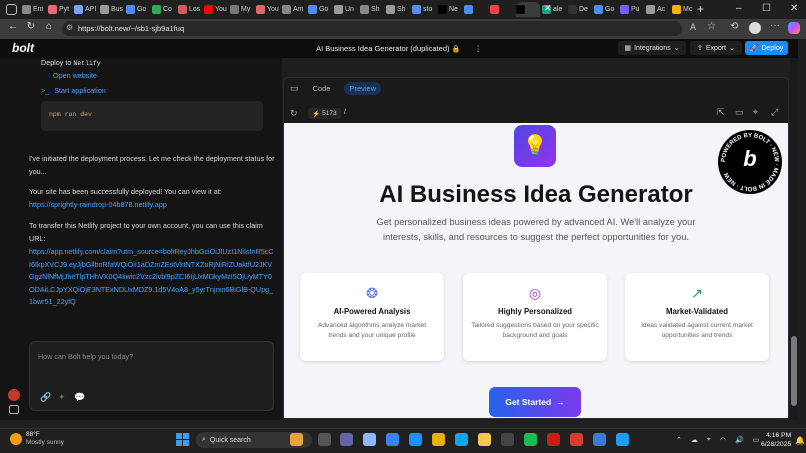 This screenshot has height=453, width=806. What do you see at coordinates (535, 402) in the screenshot?
I see `get-started-button: Get Started →` at bounding box center [535, 402].